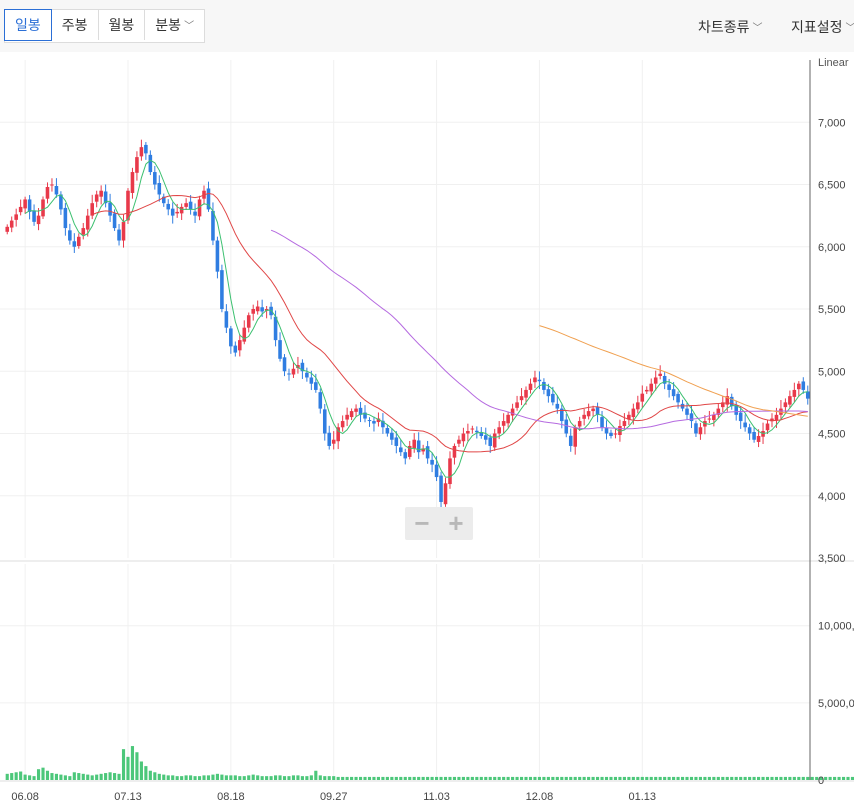  Describe the element at coordinates (422, 523) in the screenshot. I see `zoom-out-button: −` at that location.